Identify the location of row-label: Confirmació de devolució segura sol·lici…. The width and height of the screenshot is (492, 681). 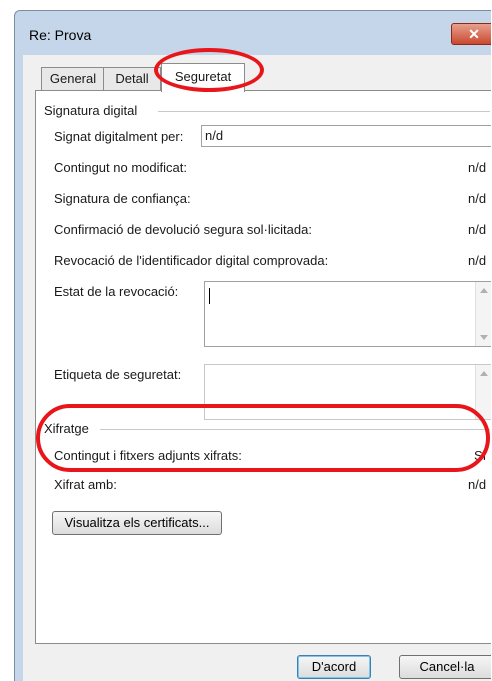
(183, 229).